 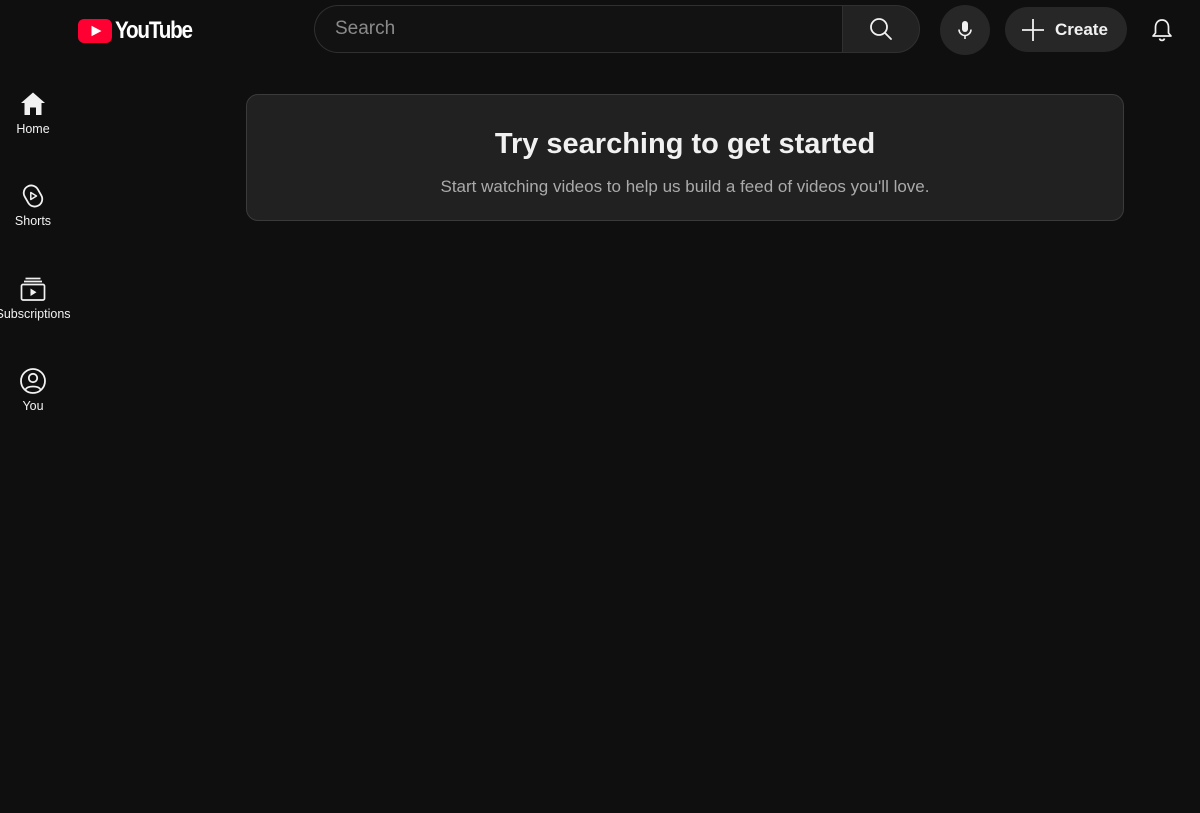 What do you see at coordinates (33, 381) in the screenshot?
I see `user-circle-icon` at bounding box center [33, 381].